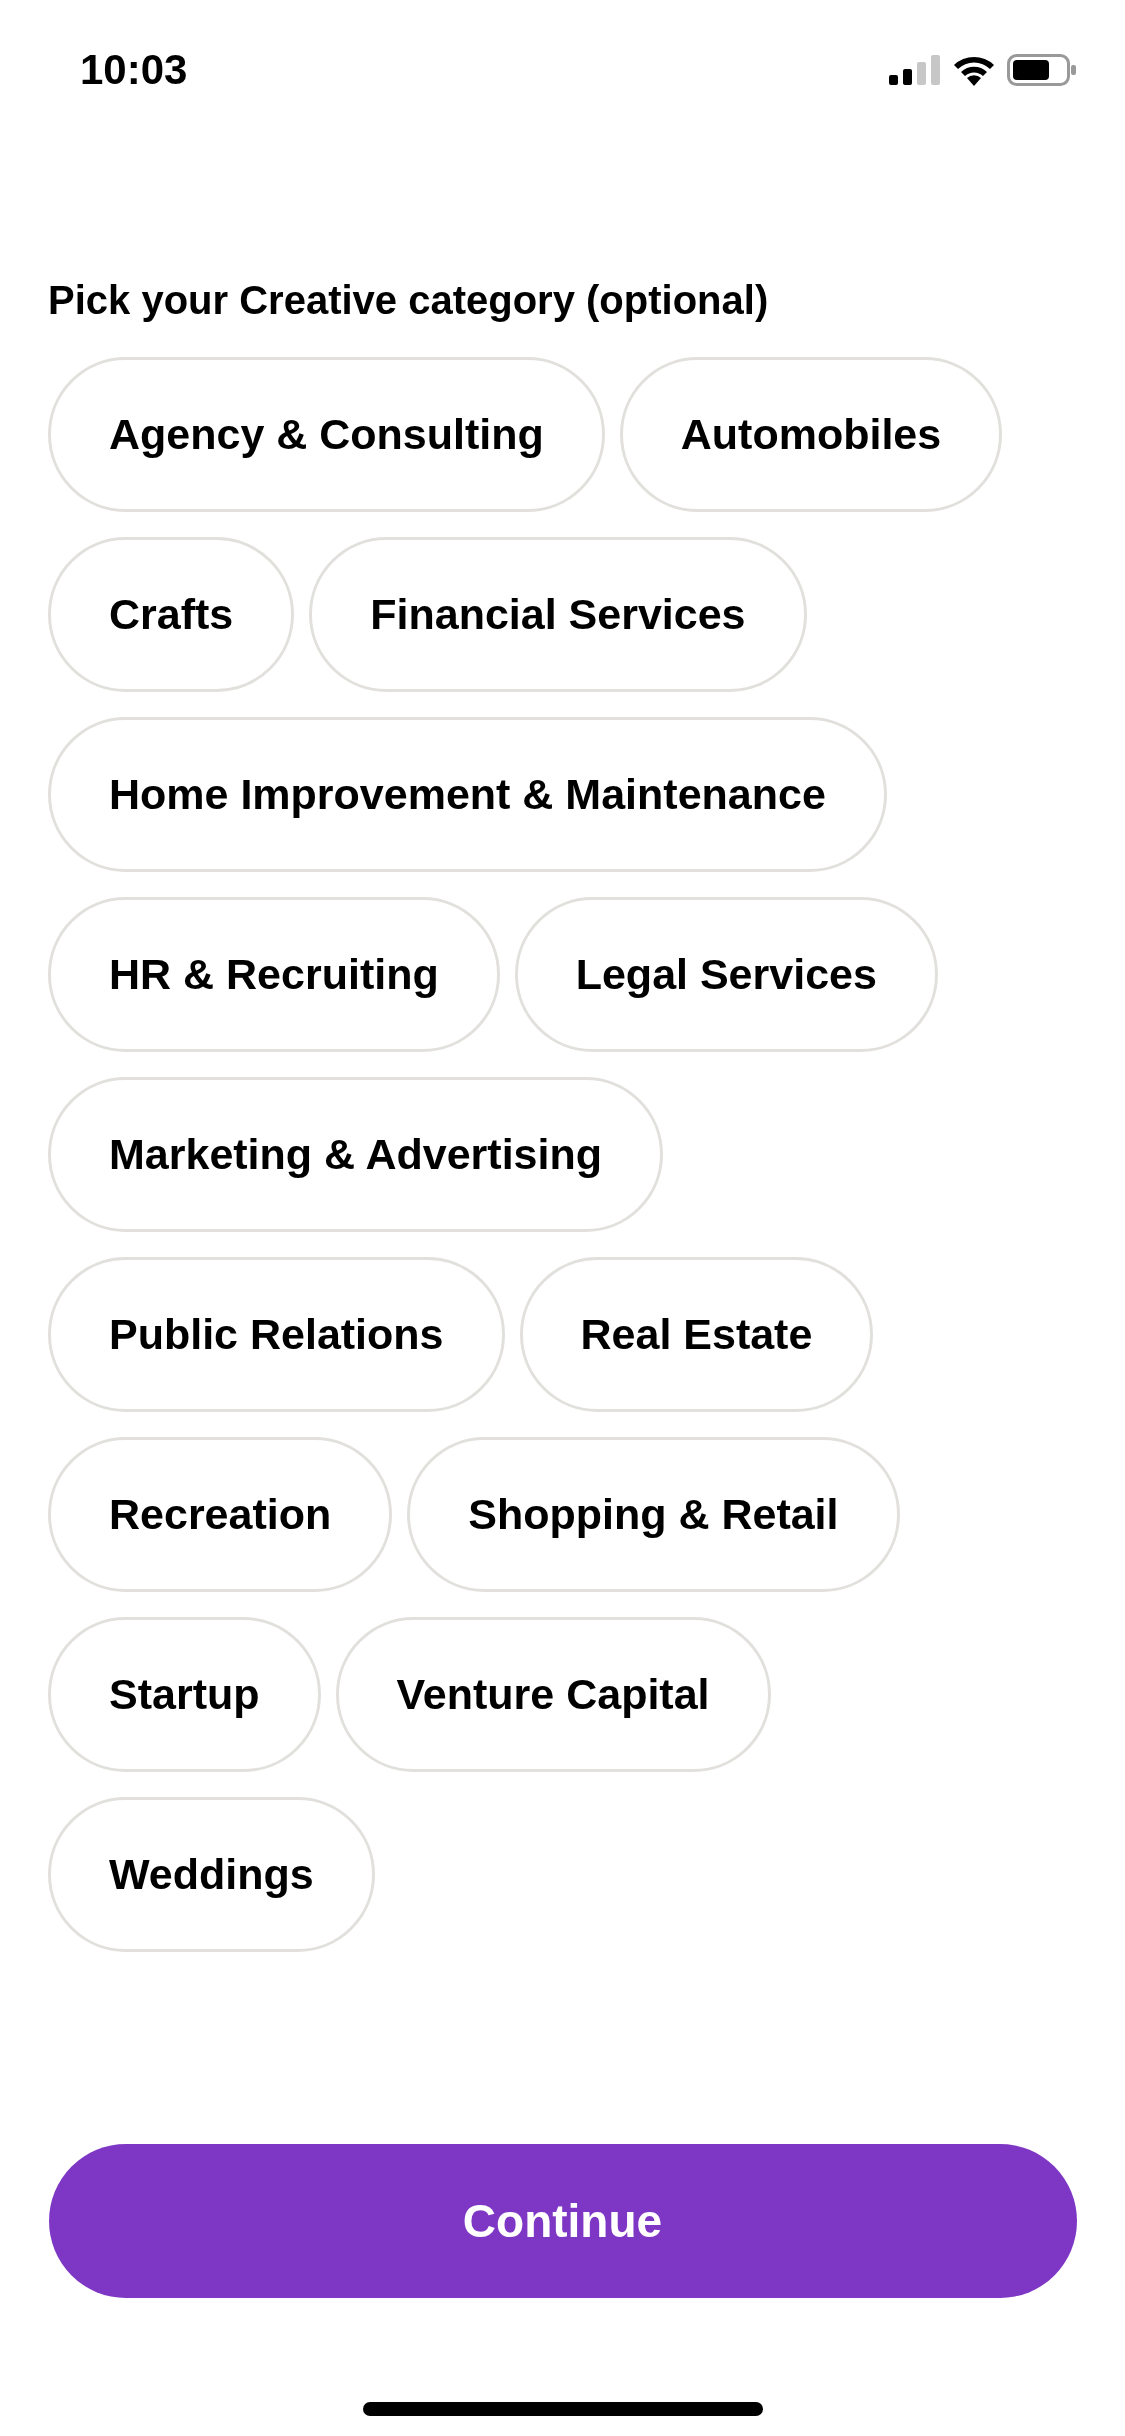  What do you see at coordinates (653, 1514) in the screenshot?
I see `category-chip: Shopping & Retail` at bounding box center [653, 1514].